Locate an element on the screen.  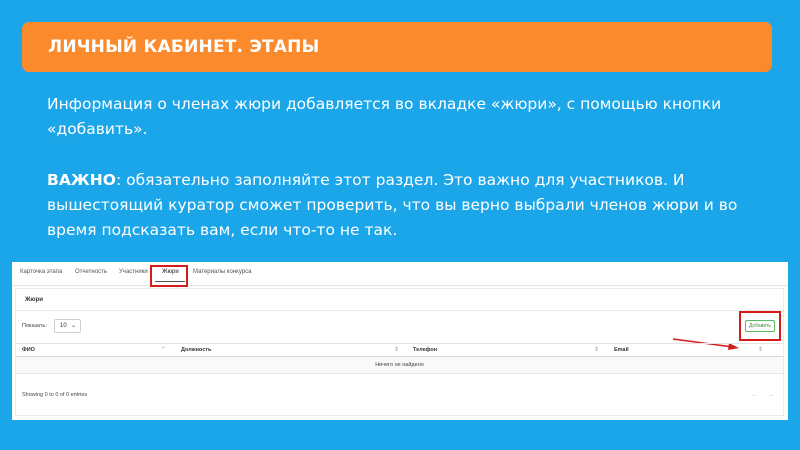
tab-jury-highlight is located at coordinates (169, 276).